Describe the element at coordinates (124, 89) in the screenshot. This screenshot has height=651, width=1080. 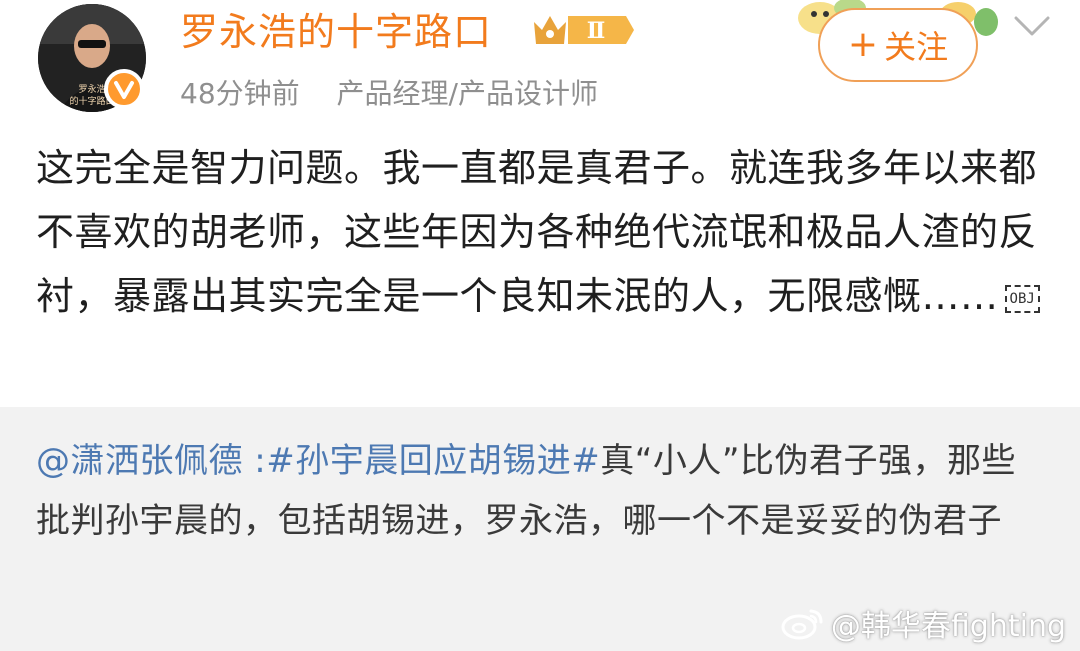
I see `verified-badge-icon` at that location.